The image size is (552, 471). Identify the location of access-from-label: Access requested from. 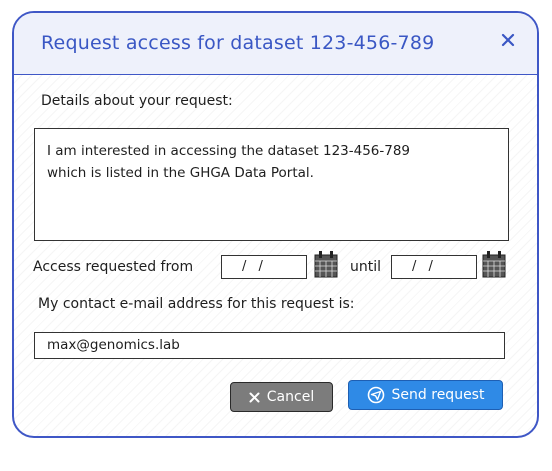
(113, 267).